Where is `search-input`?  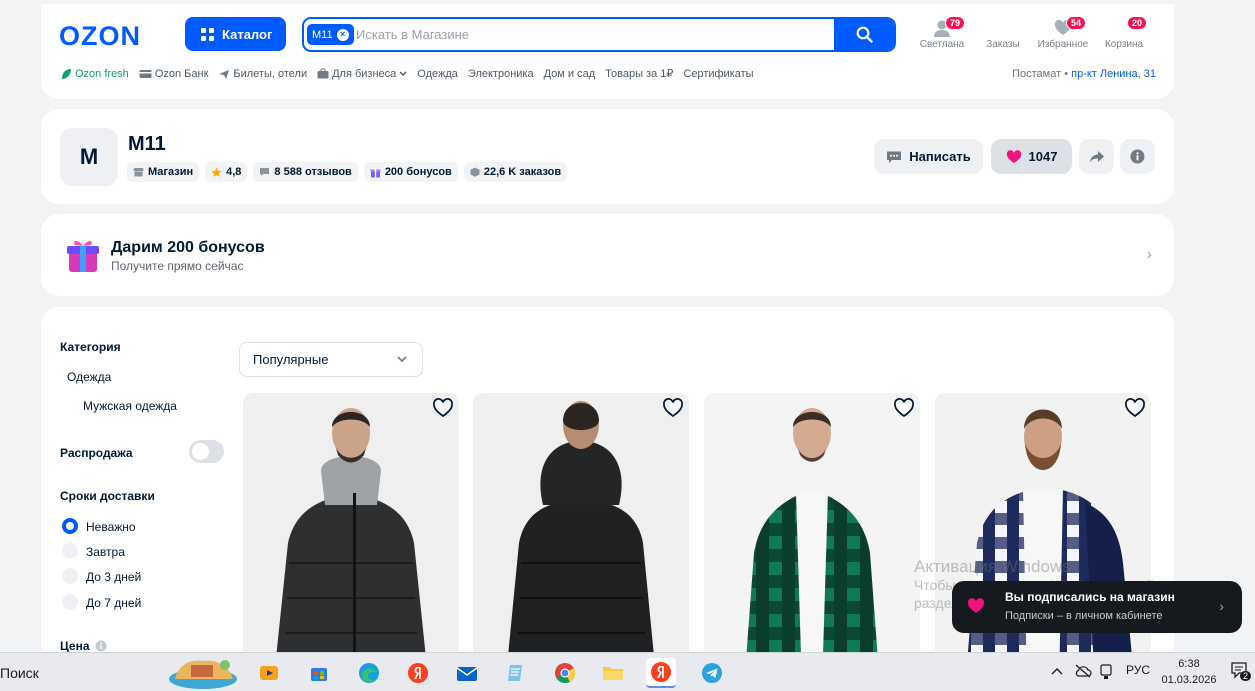 search-input is located at coordinates (591, 34).